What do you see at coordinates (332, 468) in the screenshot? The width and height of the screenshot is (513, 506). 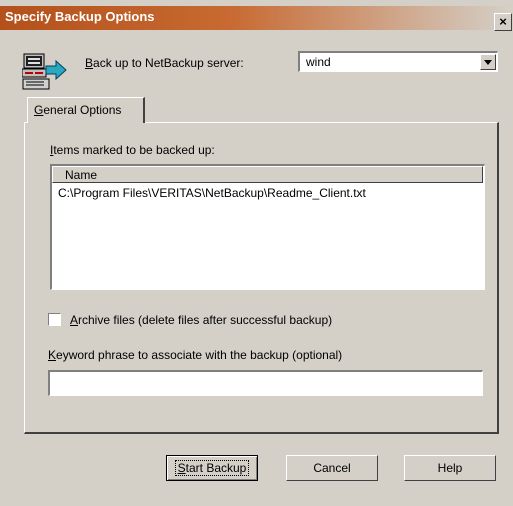 I see `cancel-button: Cancel` at bounding box center [332, 468].